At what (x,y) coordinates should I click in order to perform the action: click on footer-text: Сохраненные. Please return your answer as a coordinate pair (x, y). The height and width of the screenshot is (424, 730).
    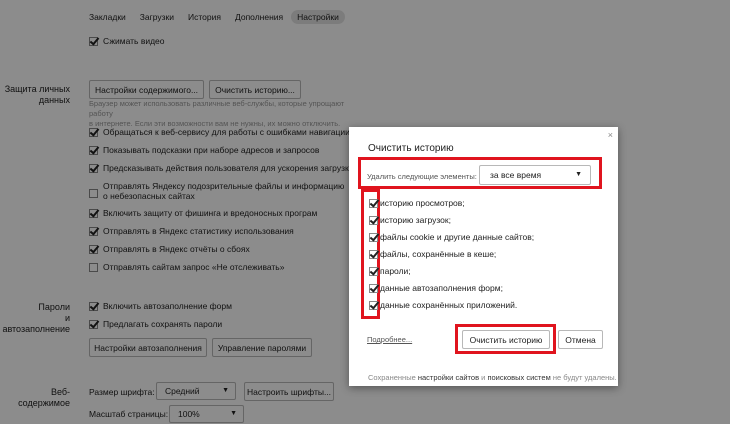
    Looking at the image, I should click on (392, 377).